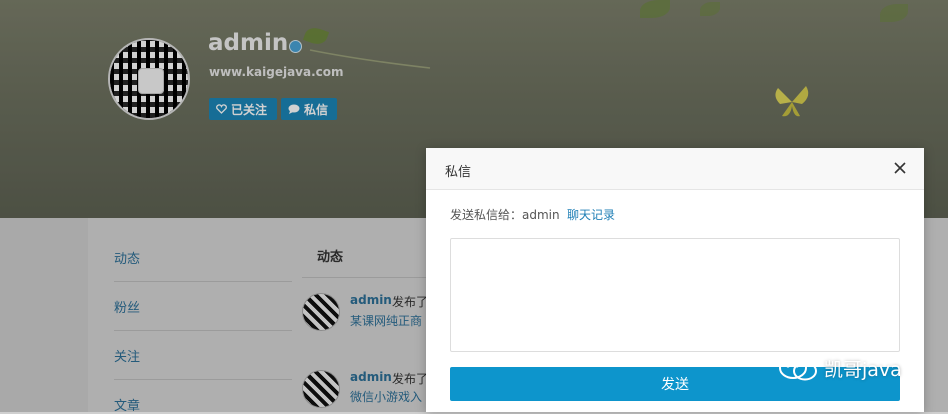 This screenshot has height=414, width=948. Describe the element at coordinates (591, 214) in the screenshot. I see `chat-history-link: 聊天记录` at that location.